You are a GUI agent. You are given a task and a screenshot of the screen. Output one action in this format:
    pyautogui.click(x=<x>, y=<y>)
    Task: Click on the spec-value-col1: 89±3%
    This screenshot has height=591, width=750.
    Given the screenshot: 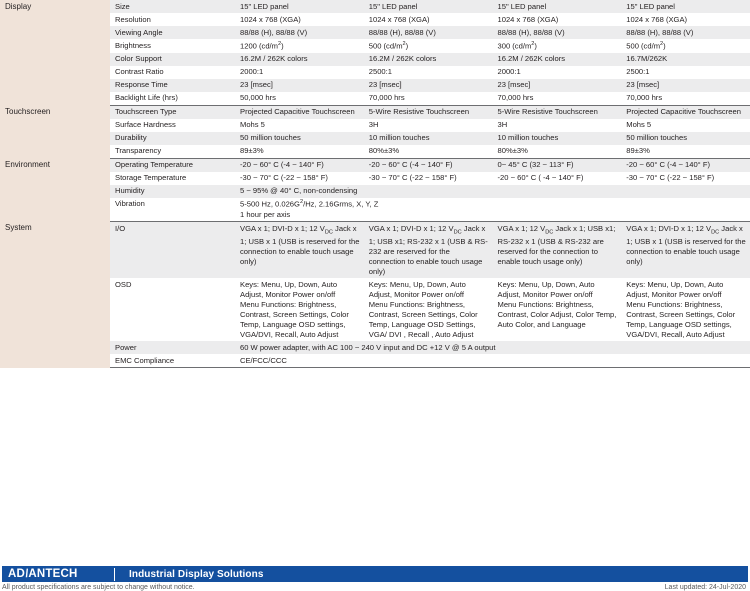 What is the action you would take?
    pyautogui.click(x=299, y=151)
    